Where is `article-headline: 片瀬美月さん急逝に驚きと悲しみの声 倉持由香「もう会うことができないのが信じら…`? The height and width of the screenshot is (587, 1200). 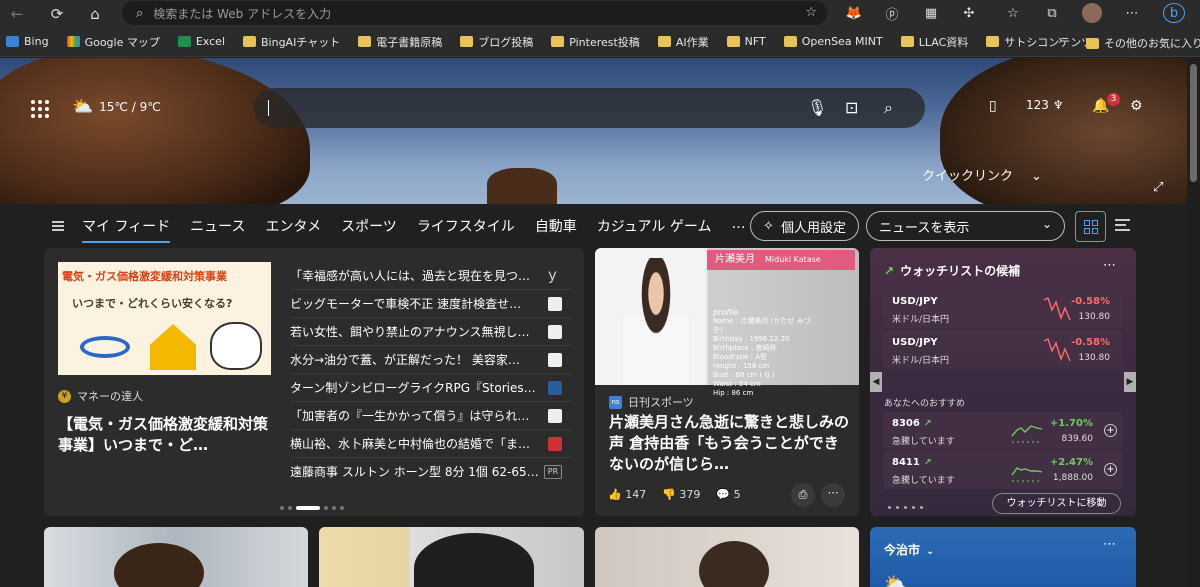 article-headline: 片瀬美月さん急逝に驚きと悲しみの声 倉持由香「もう会うことができないのが信じら… is located at coordinates (729, 443).